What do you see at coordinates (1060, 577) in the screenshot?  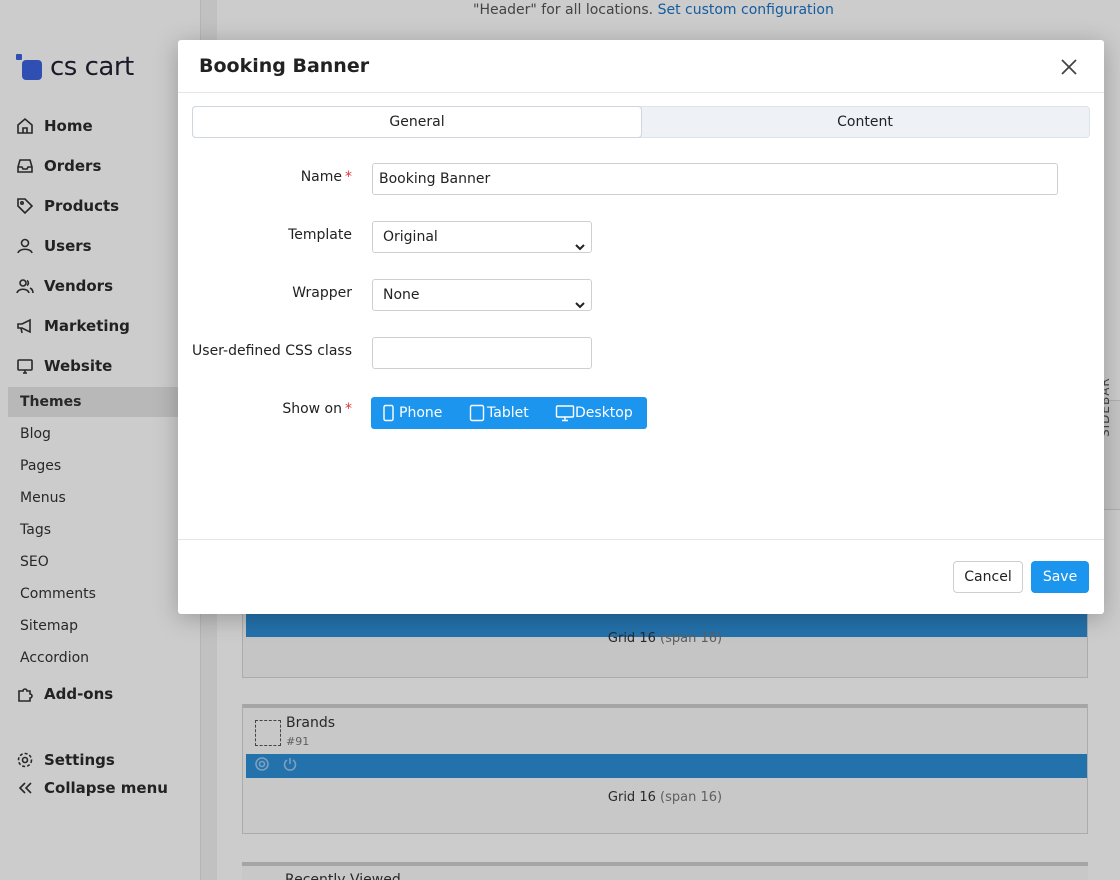 I see `save-button: Save` at bounding box center [1060, 577].